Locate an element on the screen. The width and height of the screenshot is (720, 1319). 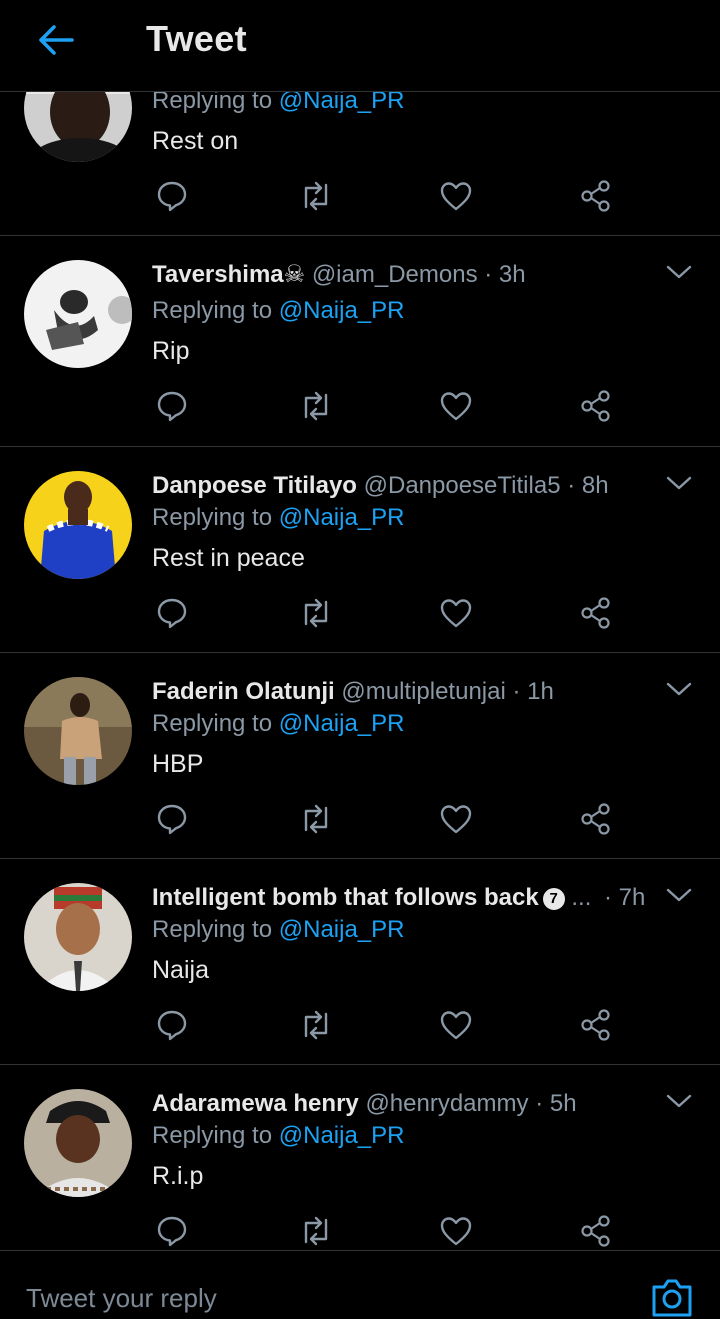
timestamp: · 1h is located at coordinates (533, 691).